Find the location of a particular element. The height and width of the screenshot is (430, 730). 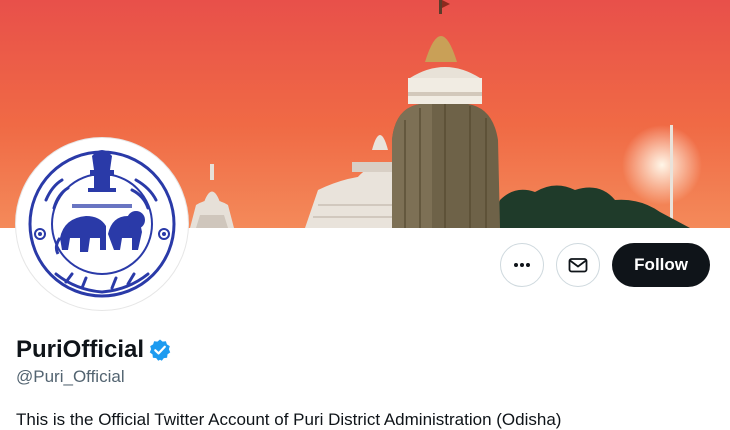

profile-handle: @Puri_Official is located at coordinates (70, 376).